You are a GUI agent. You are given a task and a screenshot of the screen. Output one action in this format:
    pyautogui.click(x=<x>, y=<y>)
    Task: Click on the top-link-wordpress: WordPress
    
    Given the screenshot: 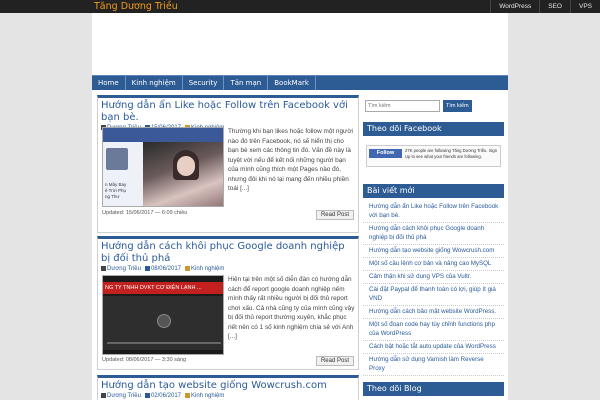 What is the action you would take?
    pyautogui.click(x=514, y=6)
    